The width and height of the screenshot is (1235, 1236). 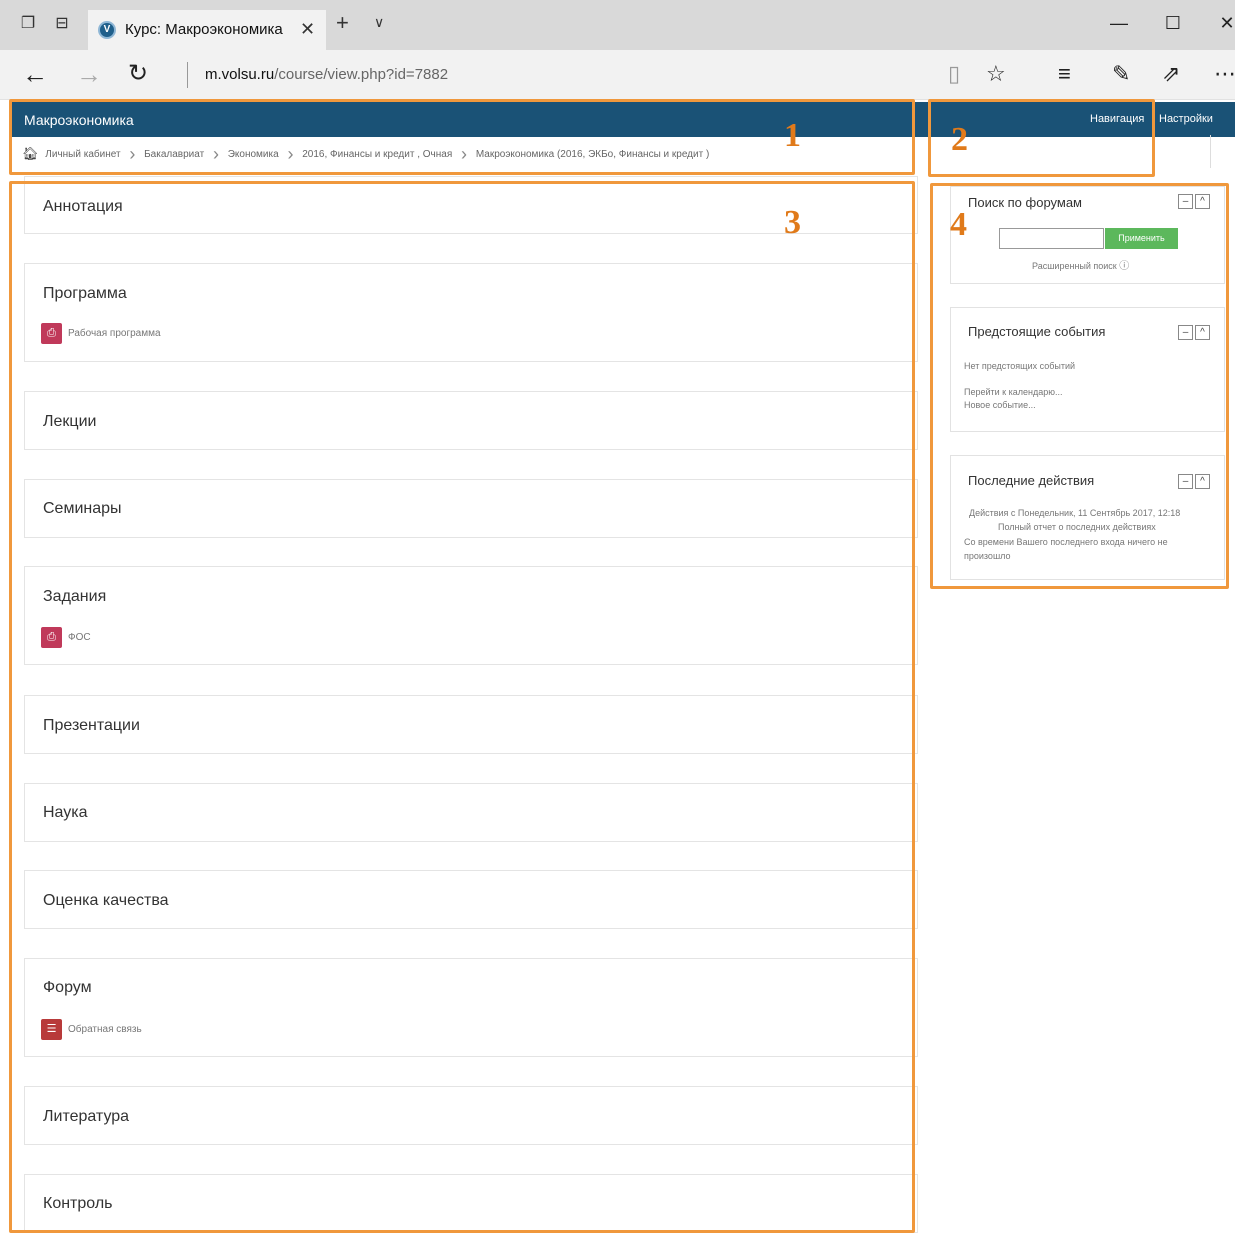 What do you see at coordinates (62, 24) in the screenshot?
I see `set-aside-tabs-icon: ⊟` at bounding box center [62, 24].